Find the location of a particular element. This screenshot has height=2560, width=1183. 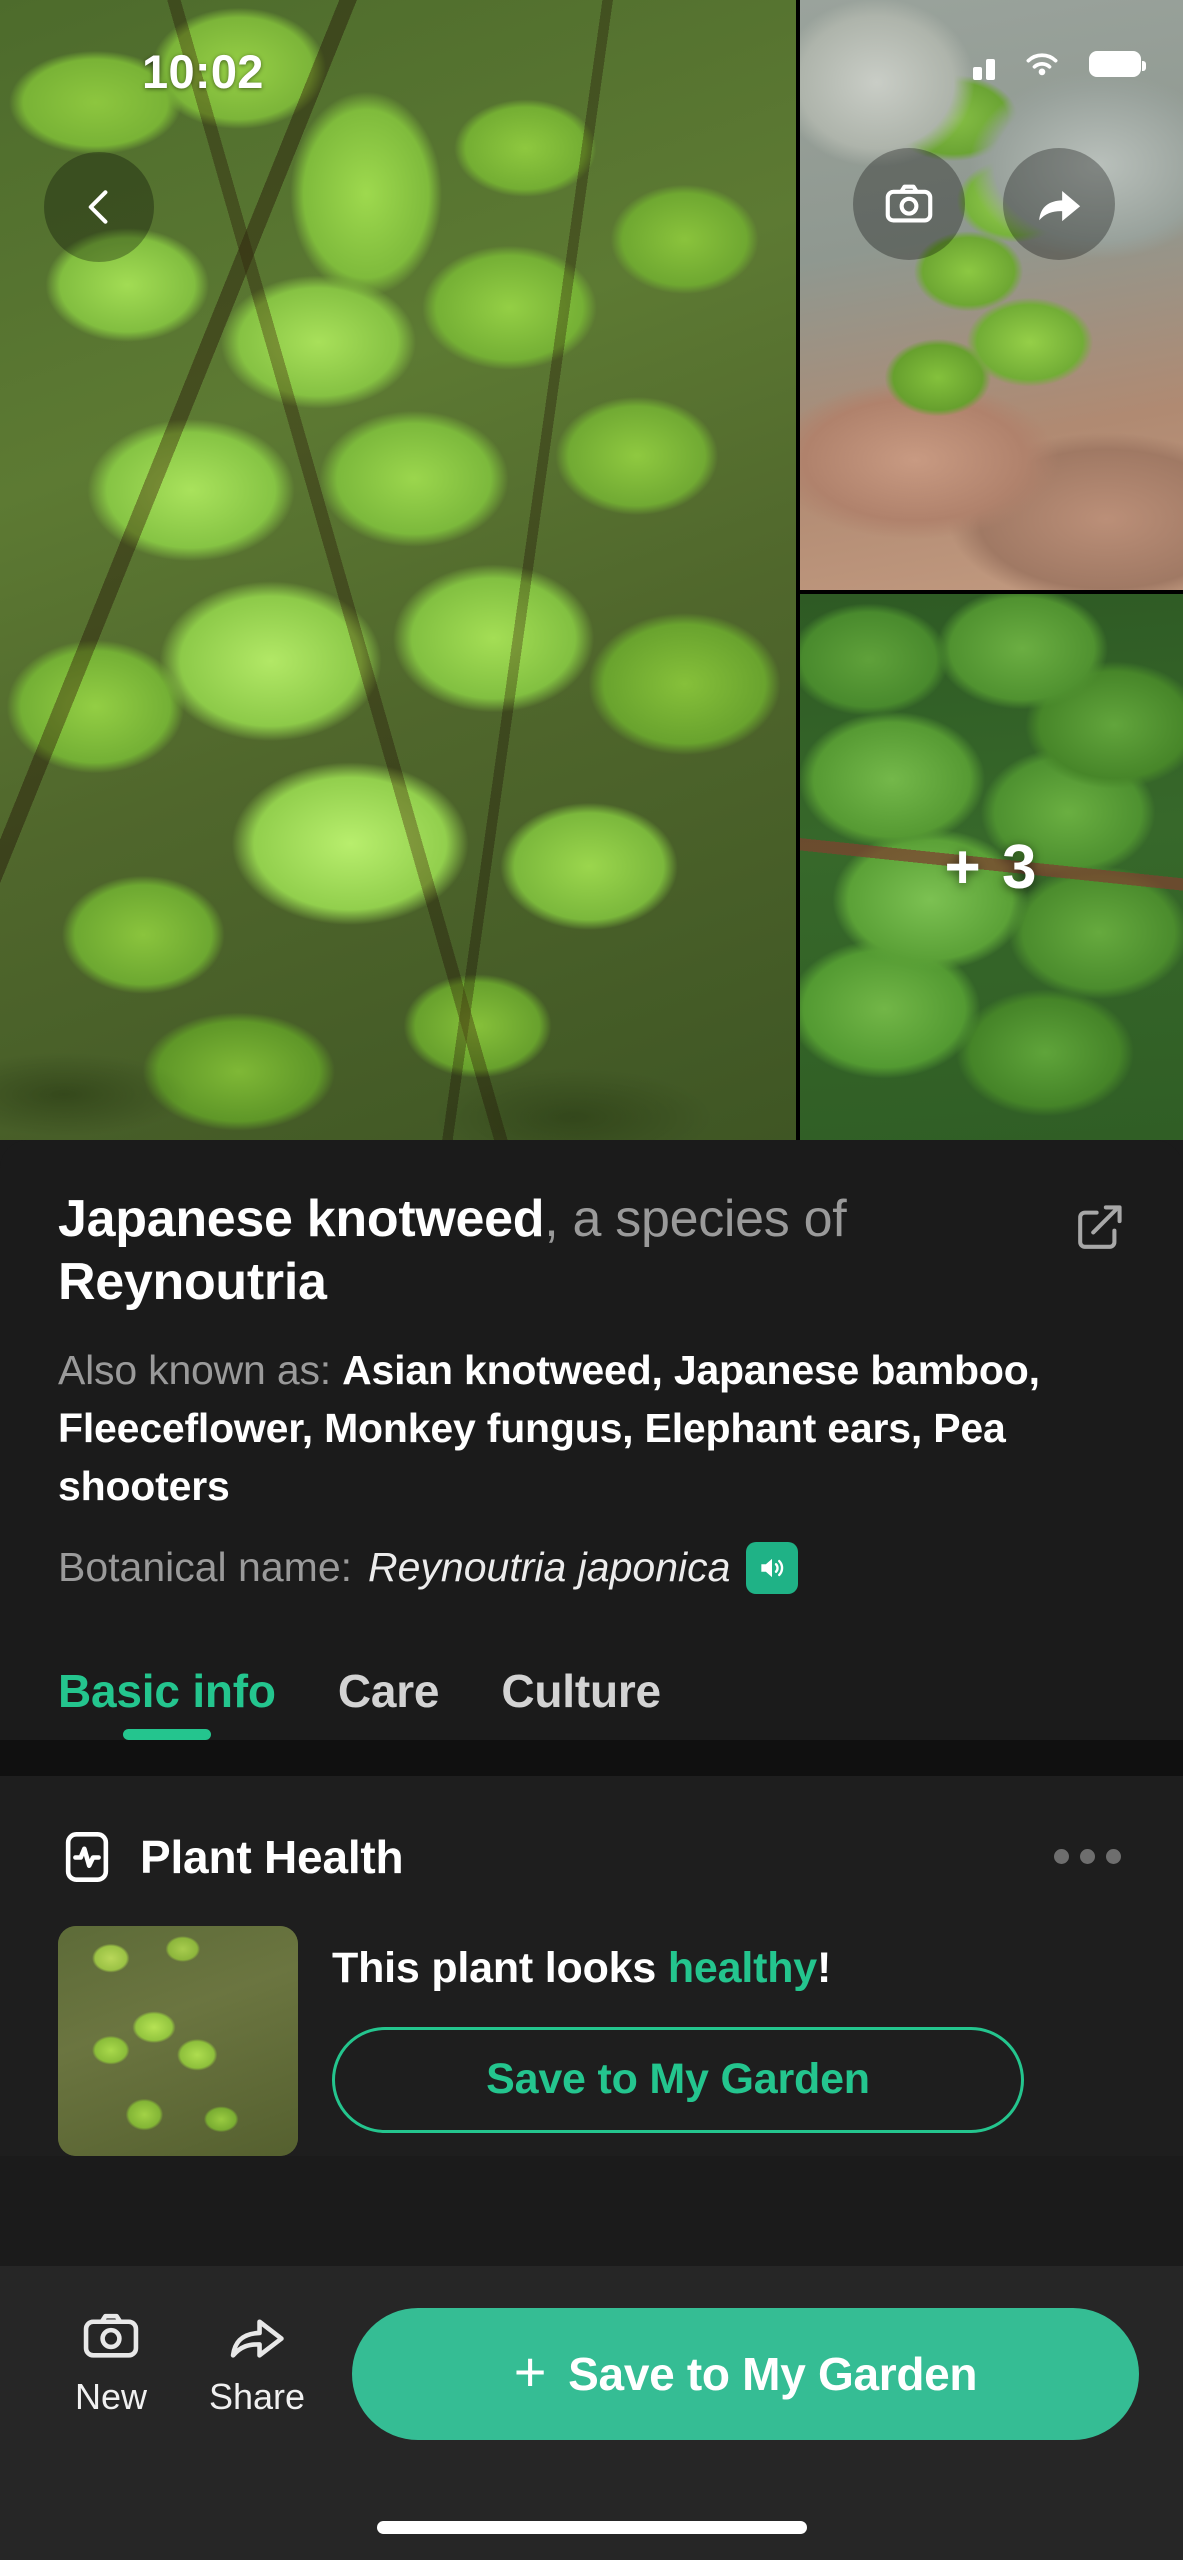

plant-title-mid: , a species is located at coordinates (667, 1219).